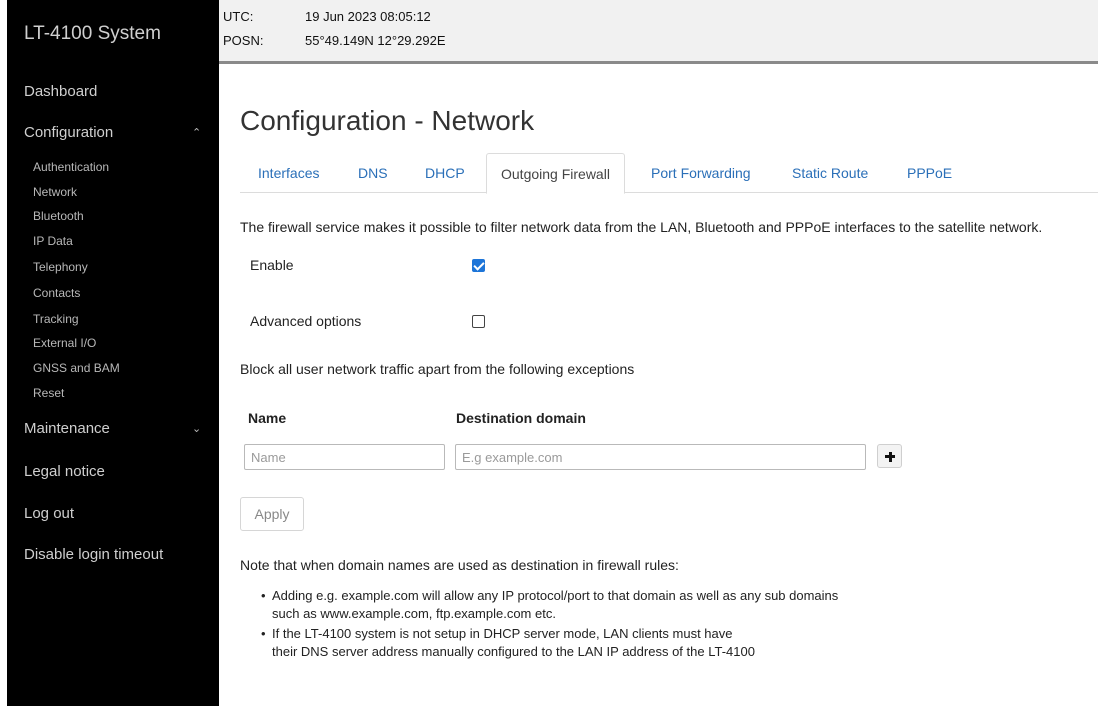  I want to click on enable-checkbox, so click(478, 265).